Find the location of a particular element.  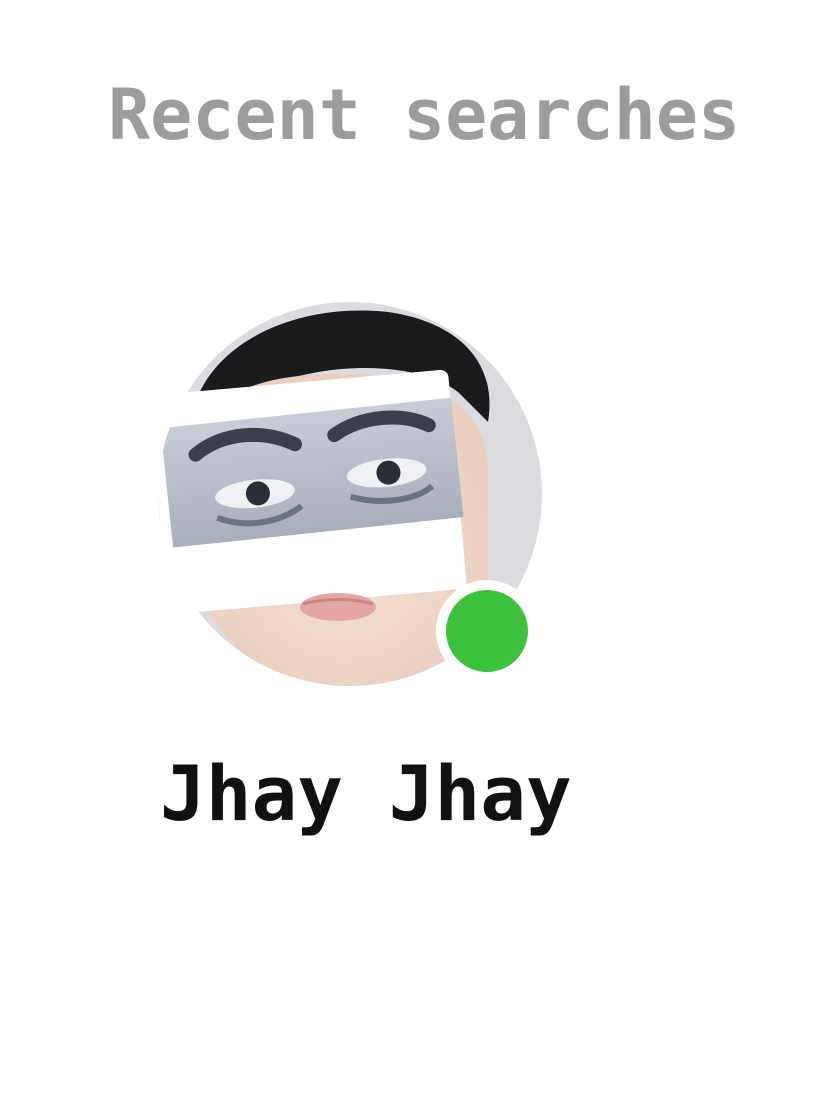

recent-searches-heading: Recent searches is located at coordinates (424, 115).